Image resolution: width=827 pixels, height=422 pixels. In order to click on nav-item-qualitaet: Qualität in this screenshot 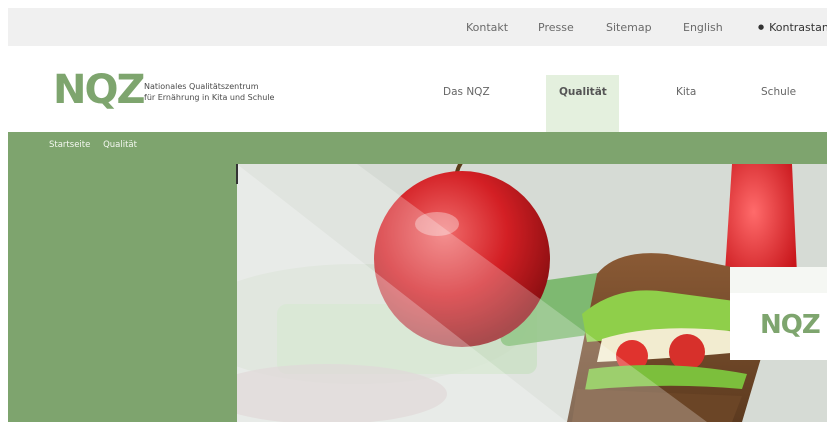, I will do `click(583, 92)`.